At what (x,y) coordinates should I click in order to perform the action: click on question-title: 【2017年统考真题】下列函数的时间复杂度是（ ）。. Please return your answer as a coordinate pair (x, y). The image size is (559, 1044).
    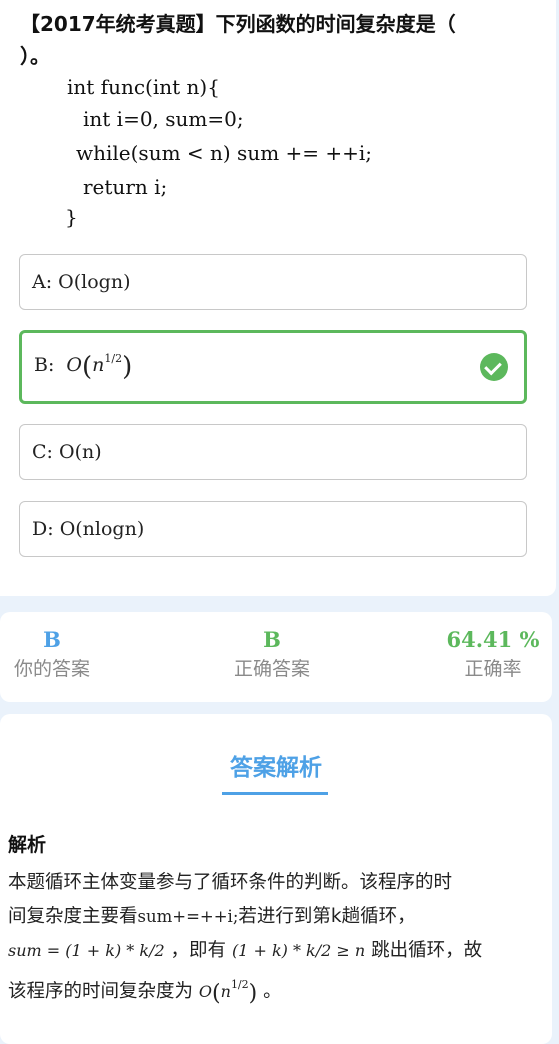
    Looking at the image, I should click on (275, 40).